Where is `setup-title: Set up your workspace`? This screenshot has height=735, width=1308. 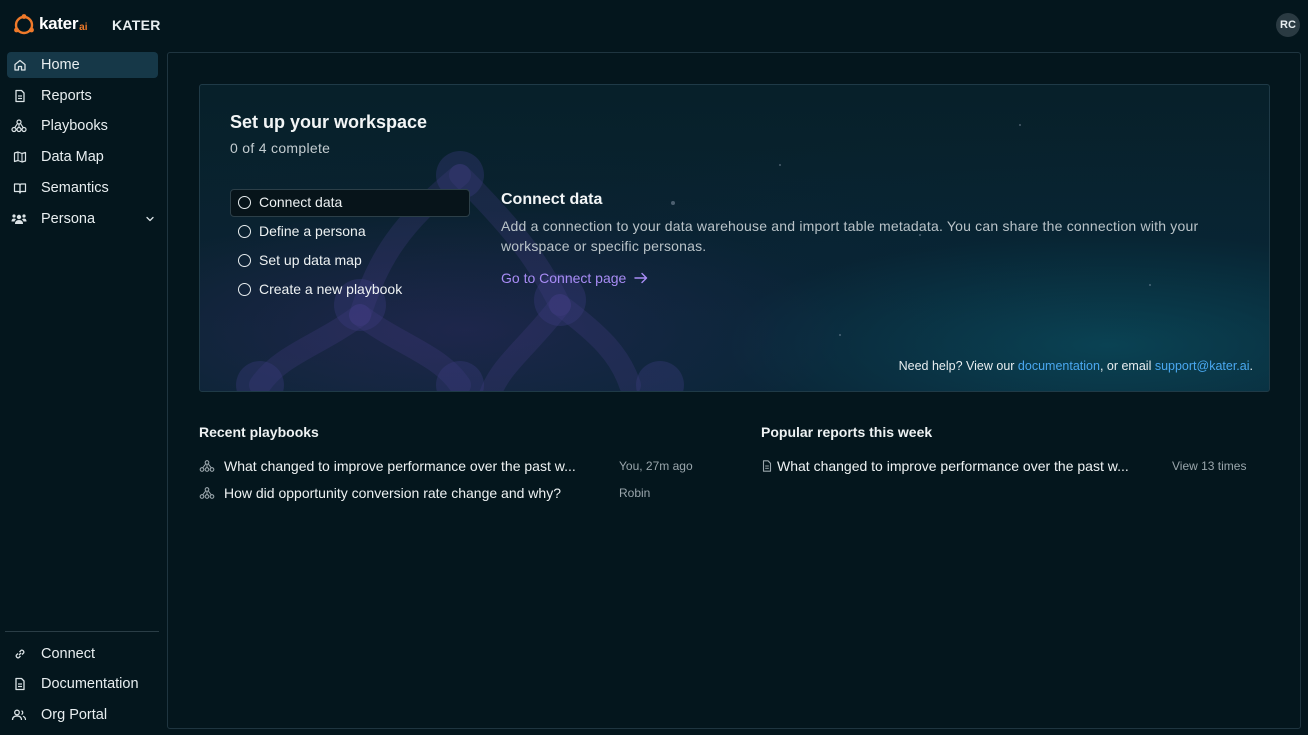
setup-title: Set up your workspace is located at coordinates (329, 122).